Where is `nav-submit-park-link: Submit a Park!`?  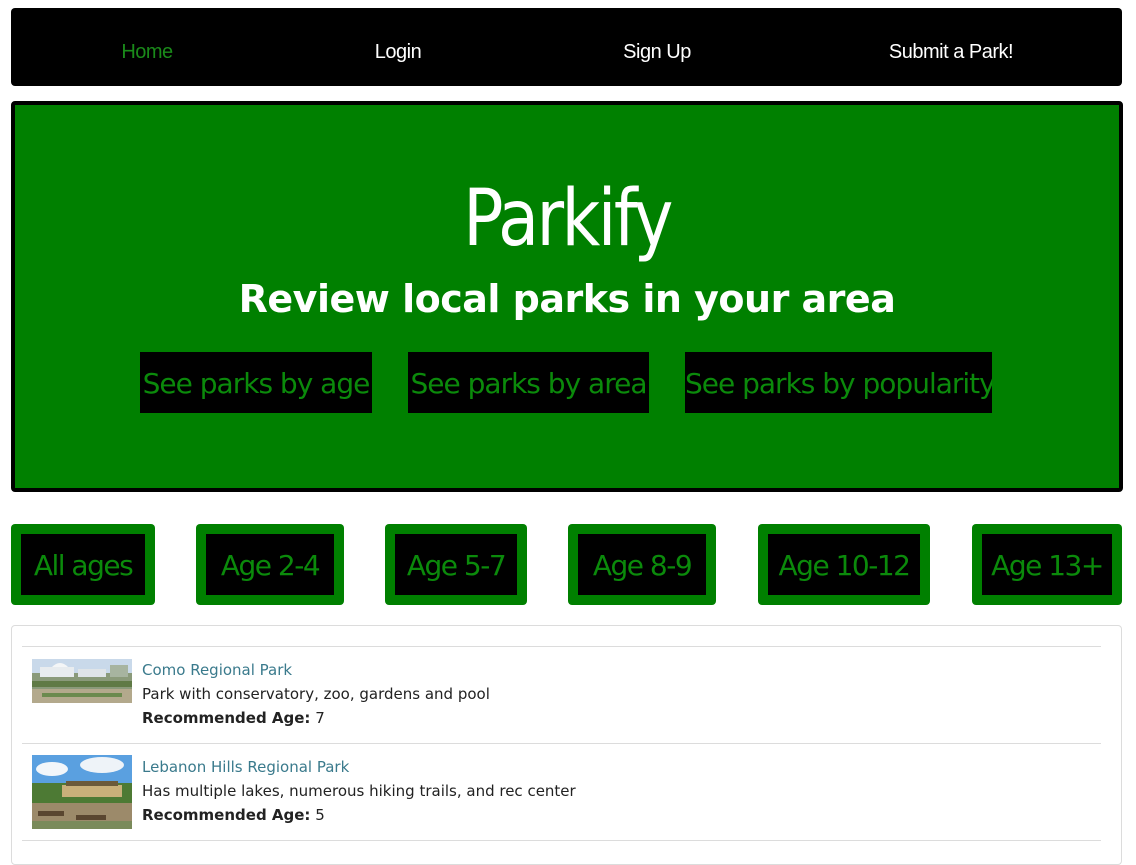 nav-submit-park-link: Submit a Park! is located at coordinates (951, 47).